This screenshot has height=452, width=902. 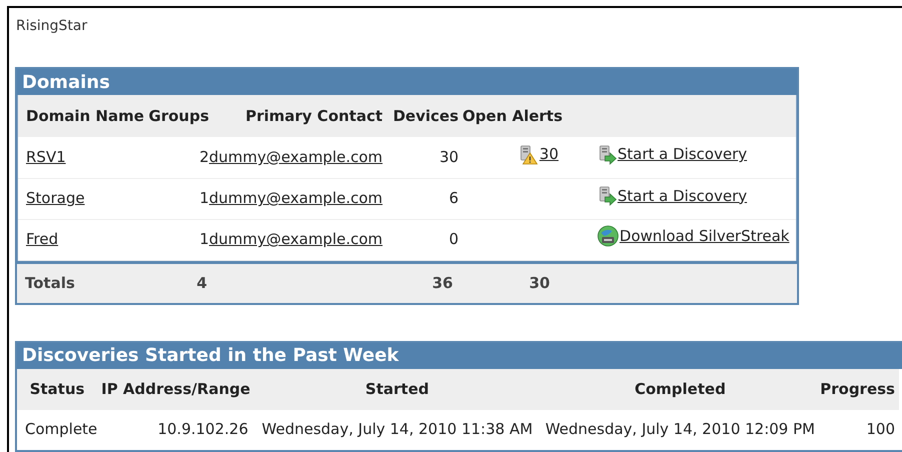 What do you see at coordinates (175, 389) in the screenshot?
I see `table-cell: IP Address/Range` at bounding box center [175, 389].